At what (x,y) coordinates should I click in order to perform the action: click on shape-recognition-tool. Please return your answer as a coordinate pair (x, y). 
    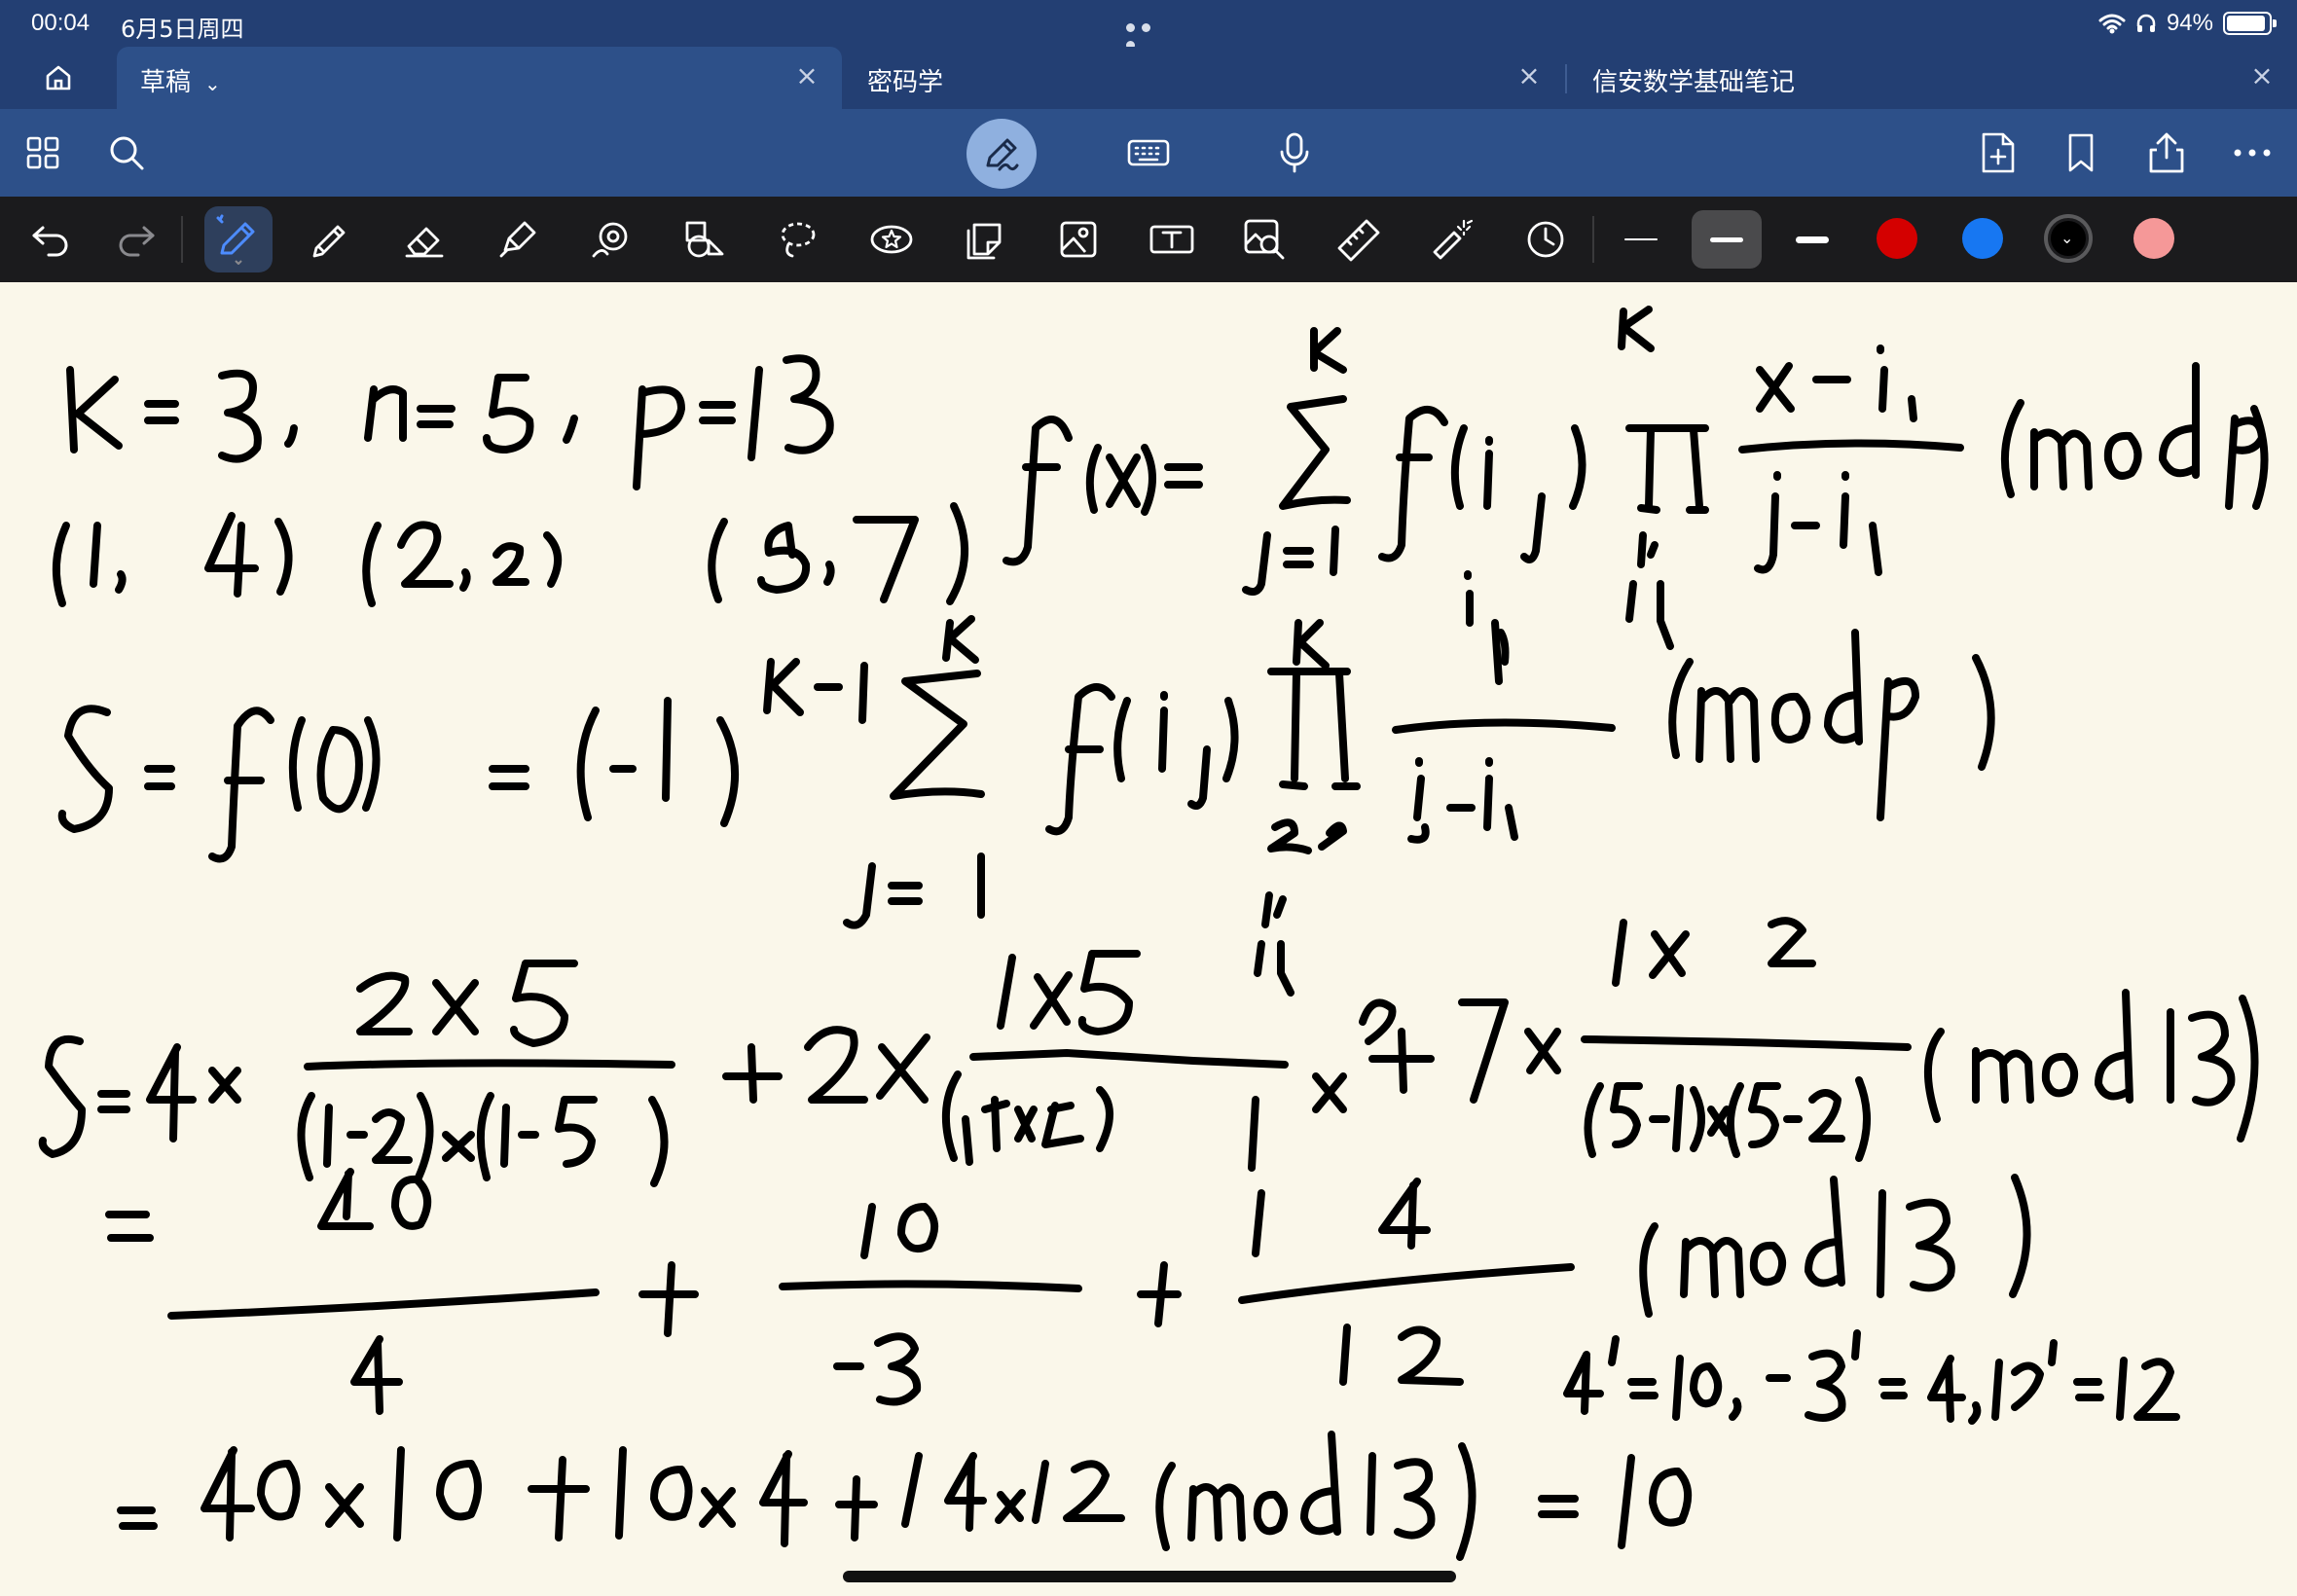
    Looking at the image, I should click on (611, 239).